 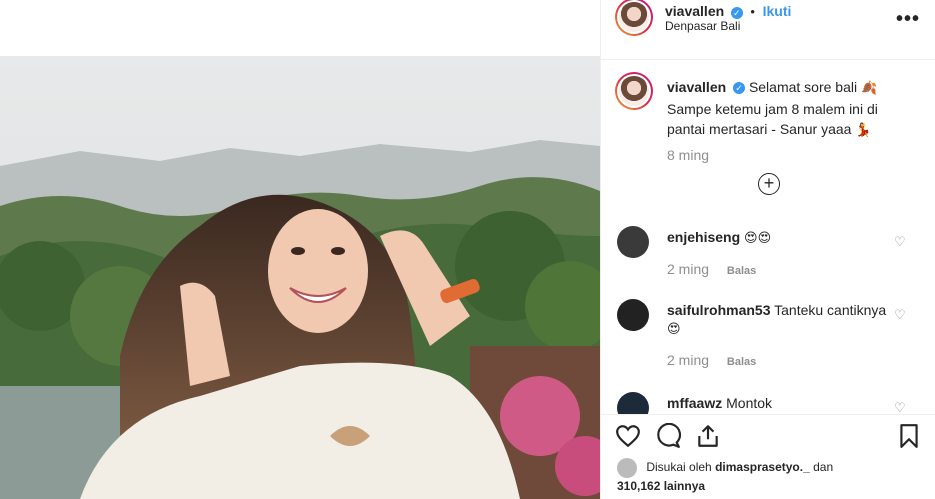 What do you see at coordinates (777, 11) in the screenshot?
I see `follow-button: Ikuti` at bounding box center [777, 11].